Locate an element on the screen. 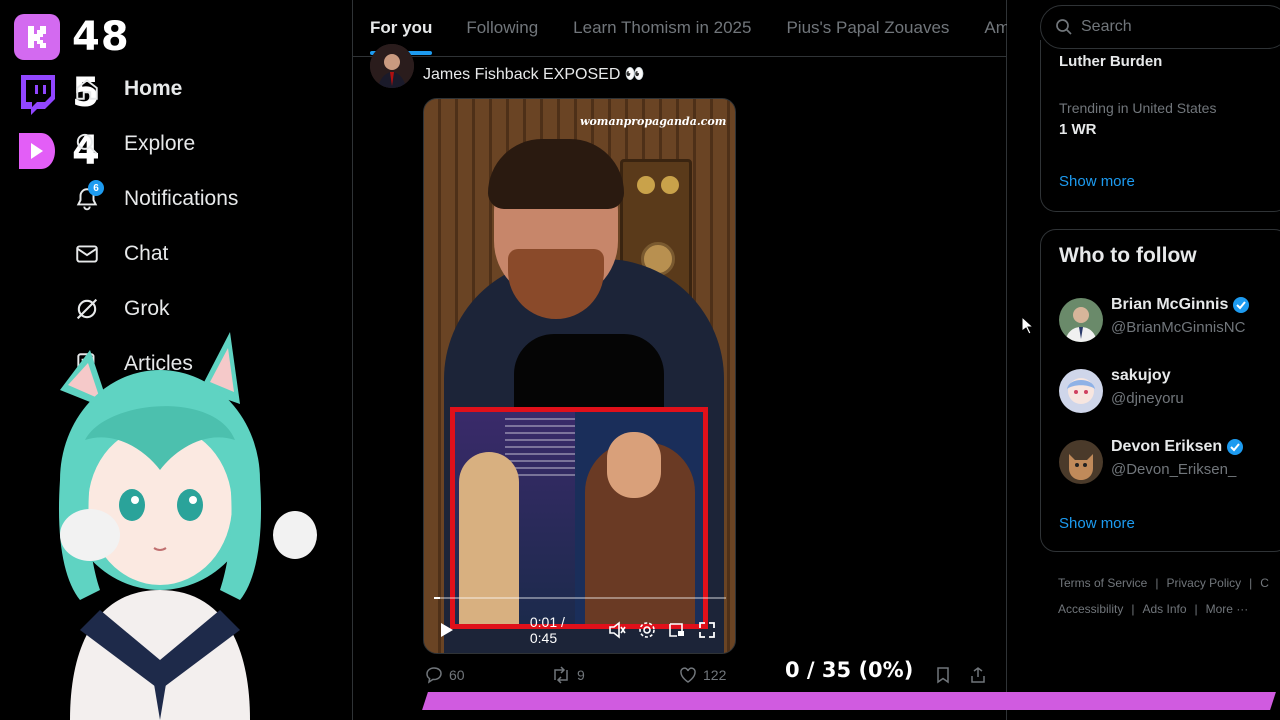 This screenshot has height=720, width=1280. repost-icon is located at coordinates (561, 675).